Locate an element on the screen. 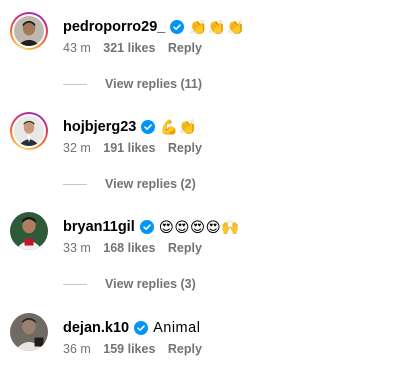  likes-count: 159 likes is located at coordinates (129, 349).